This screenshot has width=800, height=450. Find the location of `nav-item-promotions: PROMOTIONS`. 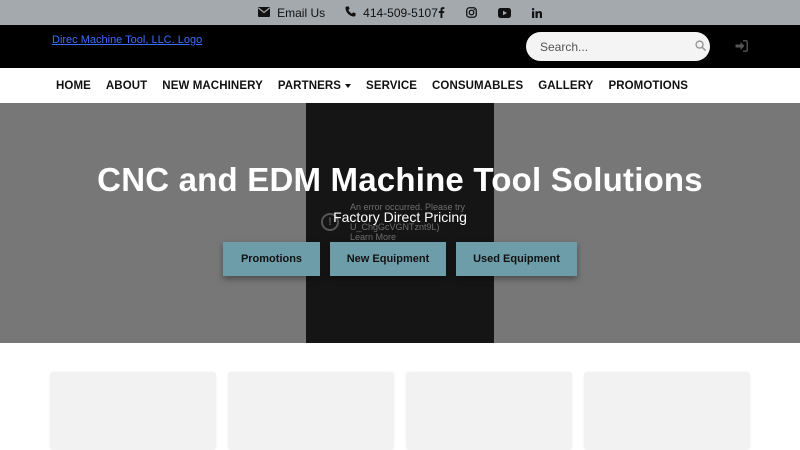

nav-item-promotions: PROMOTIONS is located at coordinates (648, 86).